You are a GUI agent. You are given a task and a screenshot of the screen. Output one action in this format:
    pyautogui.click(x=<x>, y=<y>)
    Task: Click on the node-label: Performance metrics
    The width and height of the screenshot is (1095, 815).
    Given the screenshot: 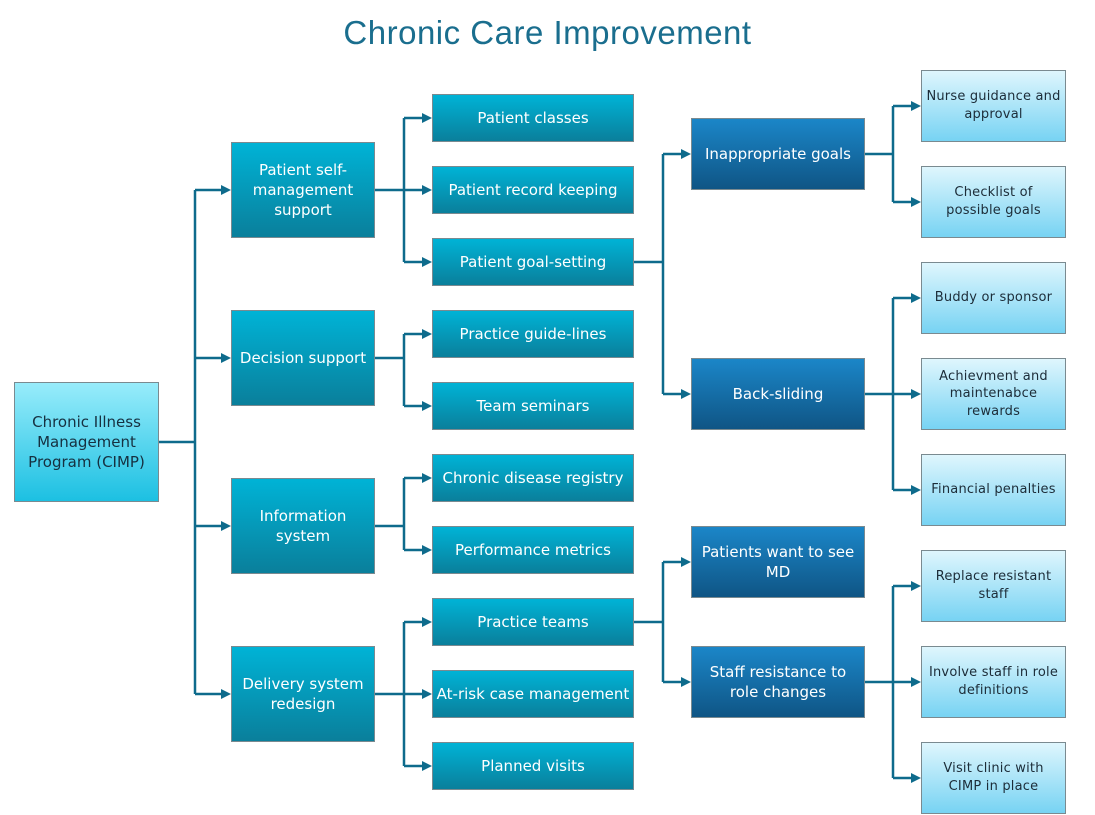 What is the action you would take?
    pyautogui.click(x=533, y=549)
    